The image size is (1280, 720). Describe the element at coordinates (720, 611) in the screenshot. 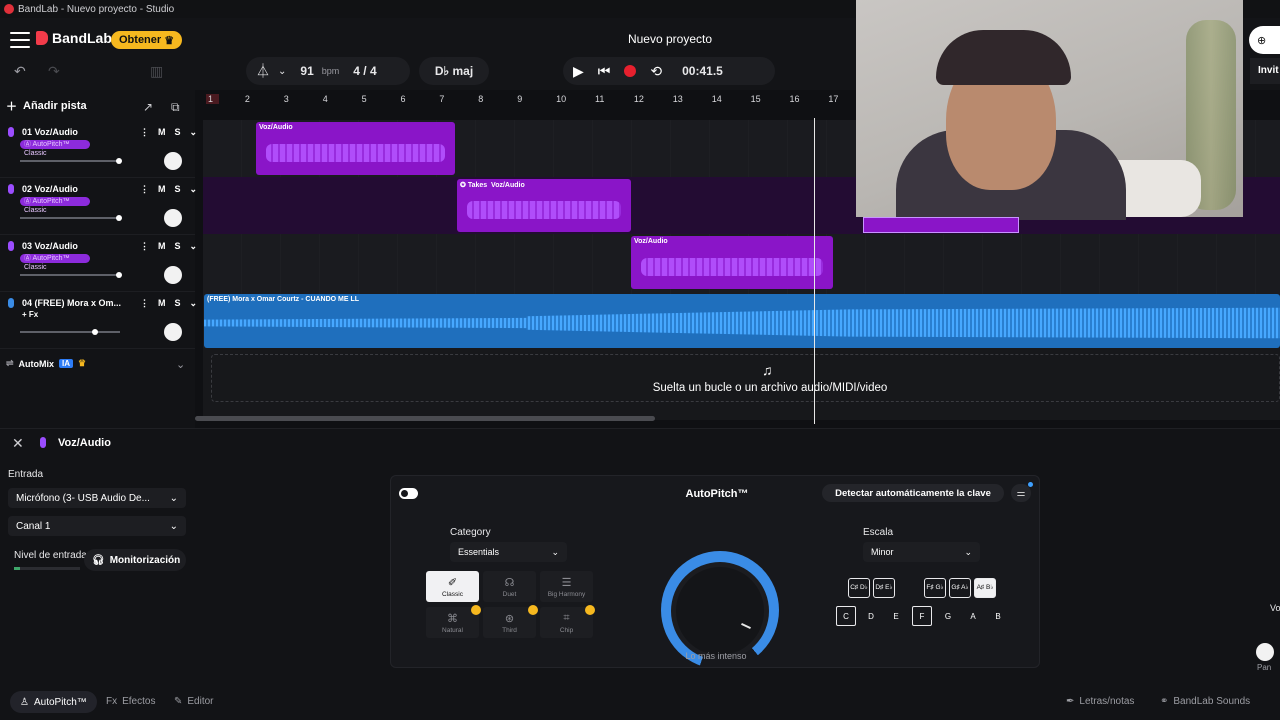

I see `intensity-dial` at that location.